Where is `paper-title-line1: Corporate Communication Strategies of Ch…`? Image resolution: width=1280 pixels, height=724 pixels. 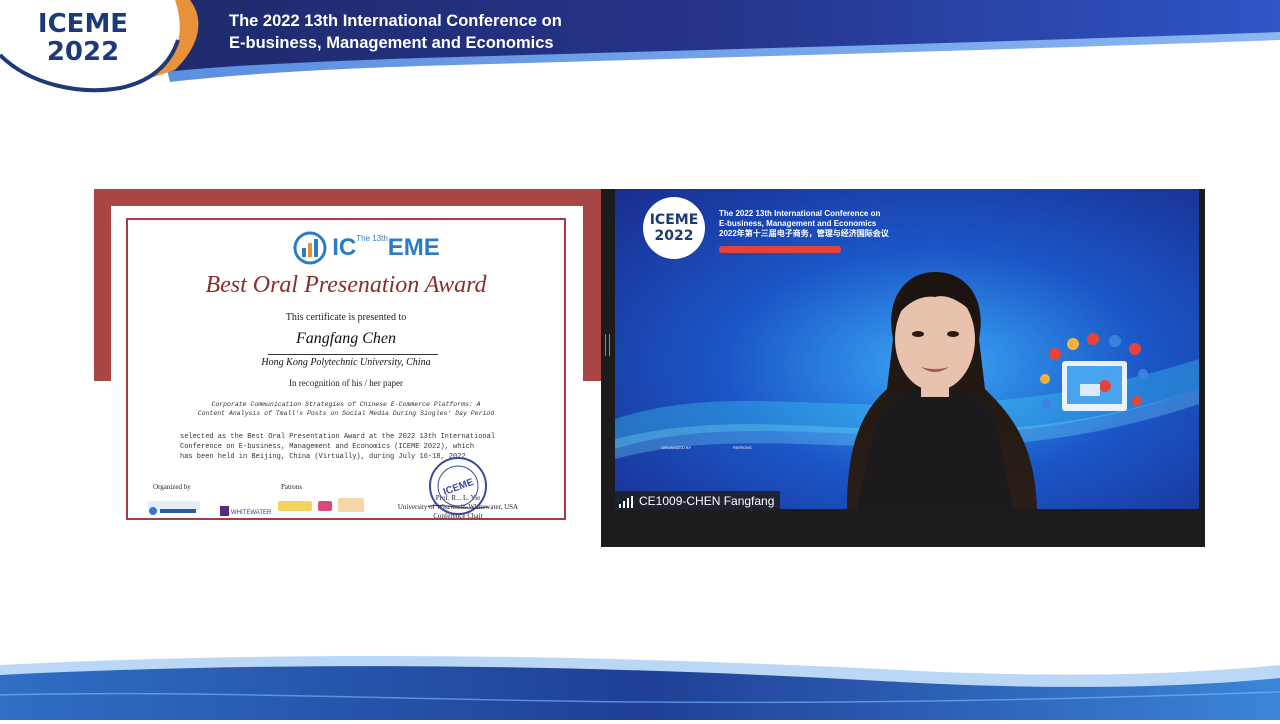
paper-title-line1: Corporate Communication Strategies of Ch… is located at coordinates (346, 404).